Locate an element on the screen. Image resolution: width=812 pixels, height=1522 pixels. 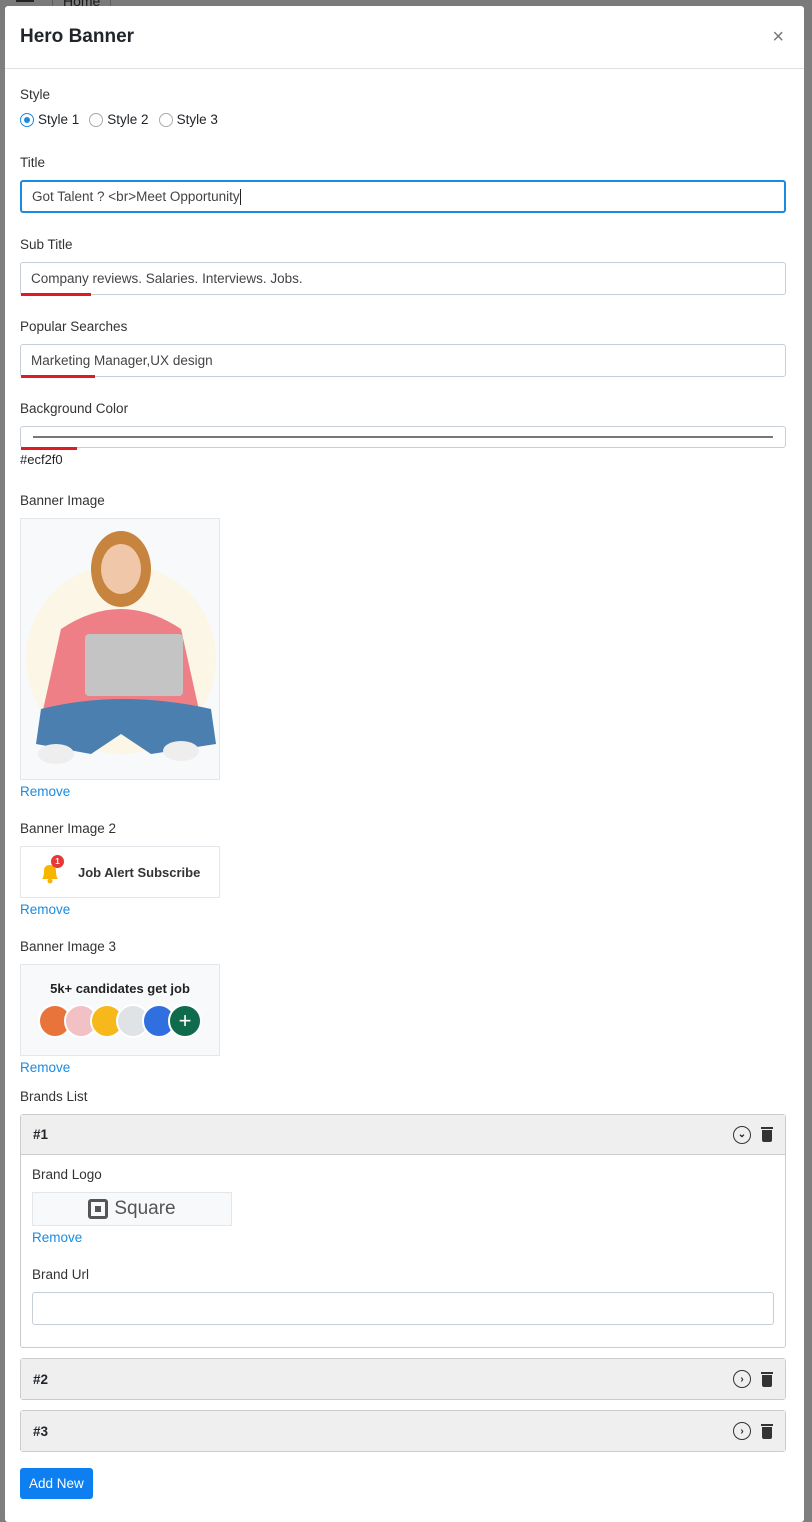
style-label: Style is located at coordinates (35, 94).